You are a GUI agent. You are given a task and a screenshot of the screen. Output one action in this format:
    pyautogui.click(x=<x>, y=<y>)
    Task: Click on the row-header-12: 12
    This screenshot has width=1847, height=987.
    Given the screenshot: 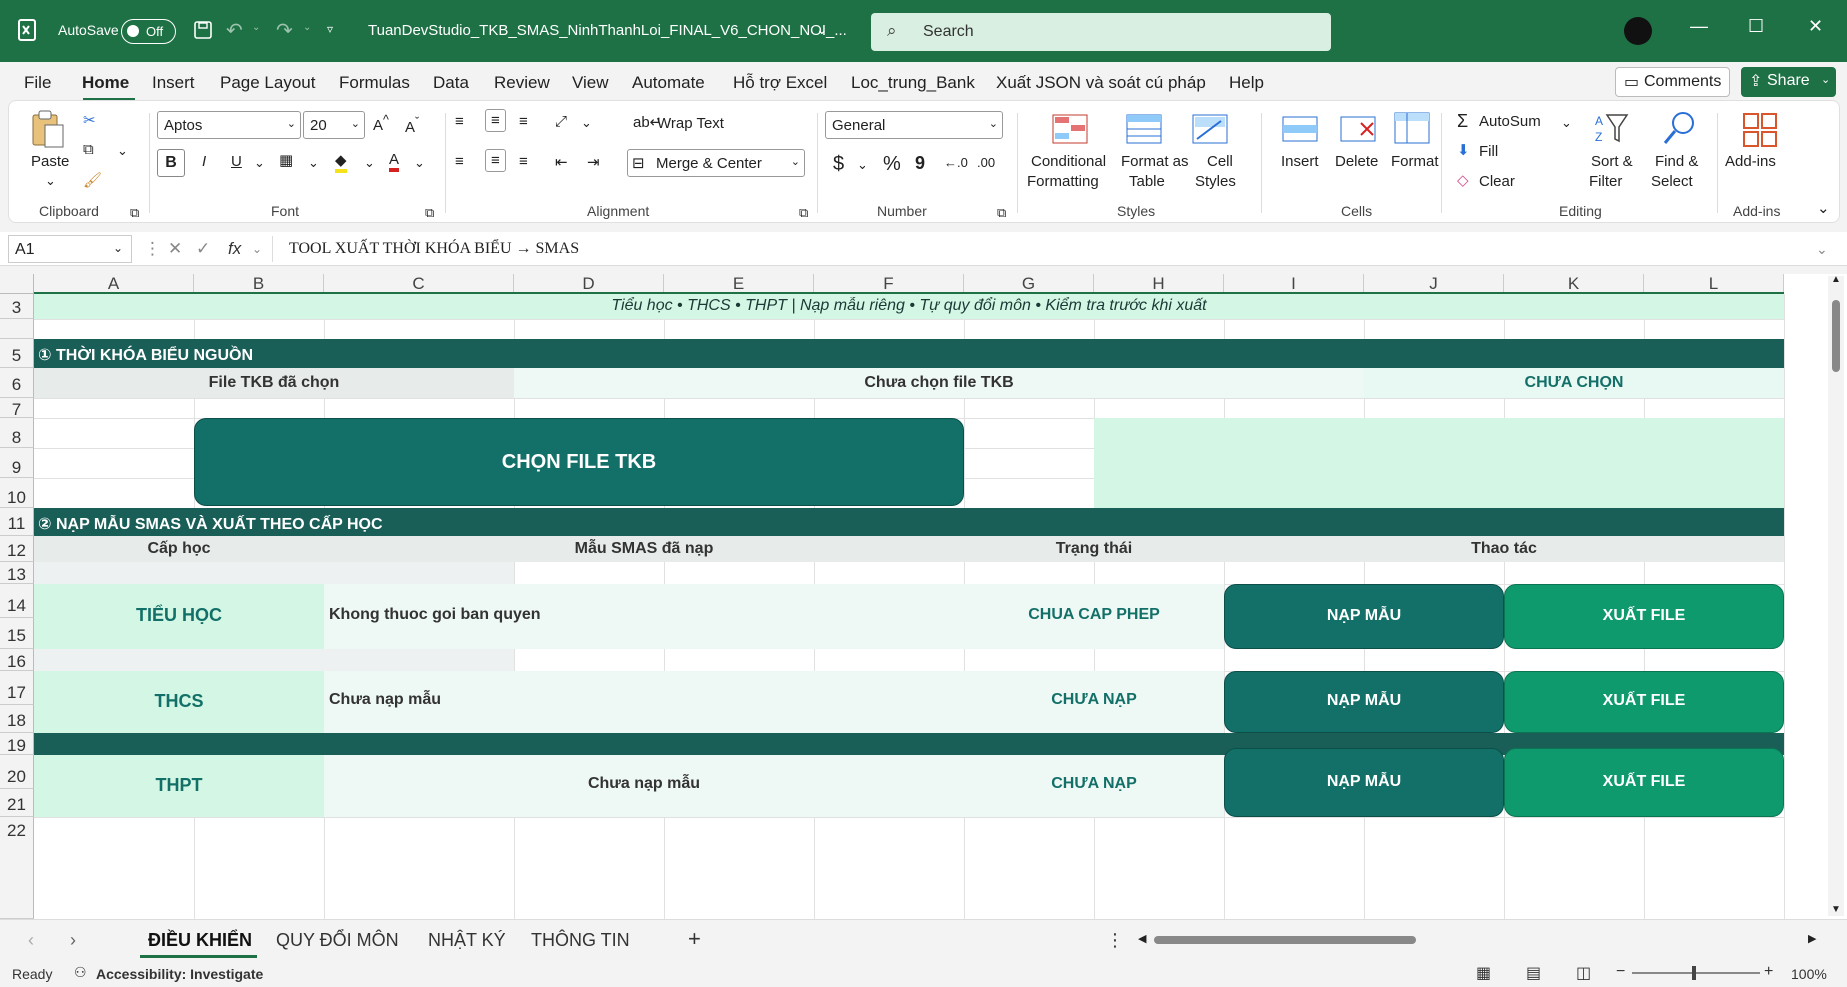 What is the action you would take?
    pyautogui.click(x=17, y=549)
    